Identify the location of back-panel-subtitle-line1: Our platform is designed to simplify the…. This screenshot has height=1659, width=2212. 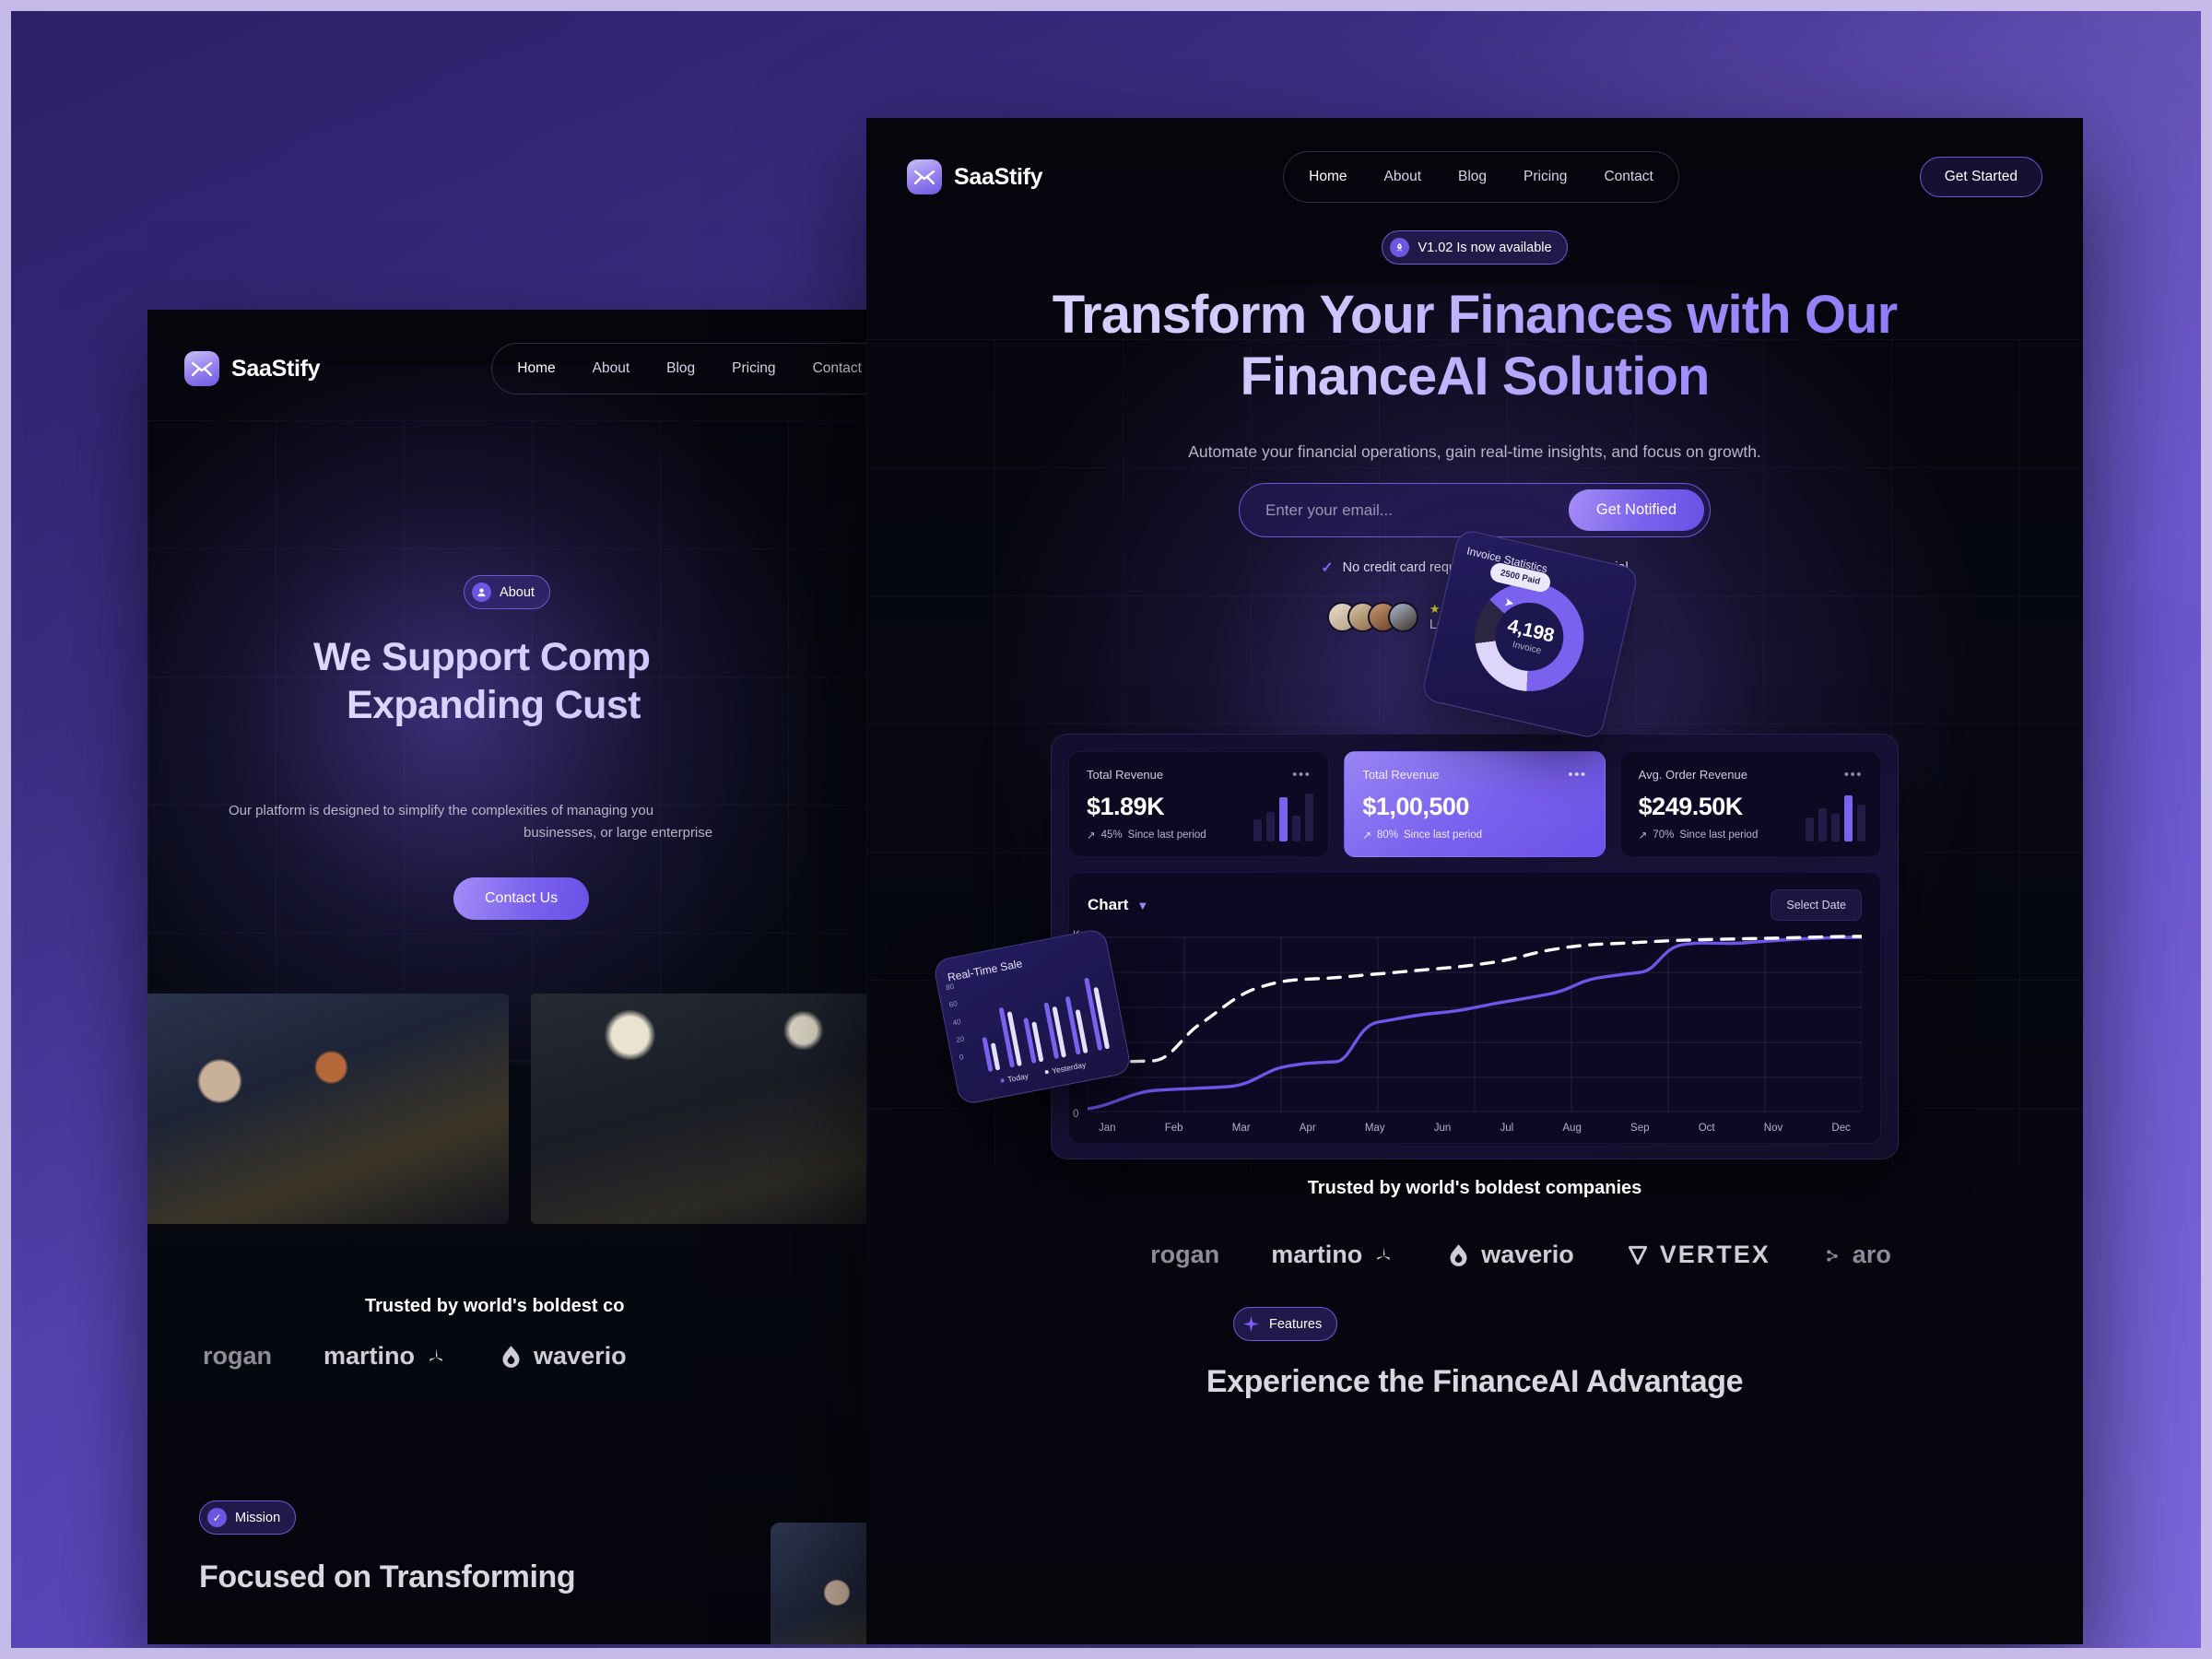
(441, 810).